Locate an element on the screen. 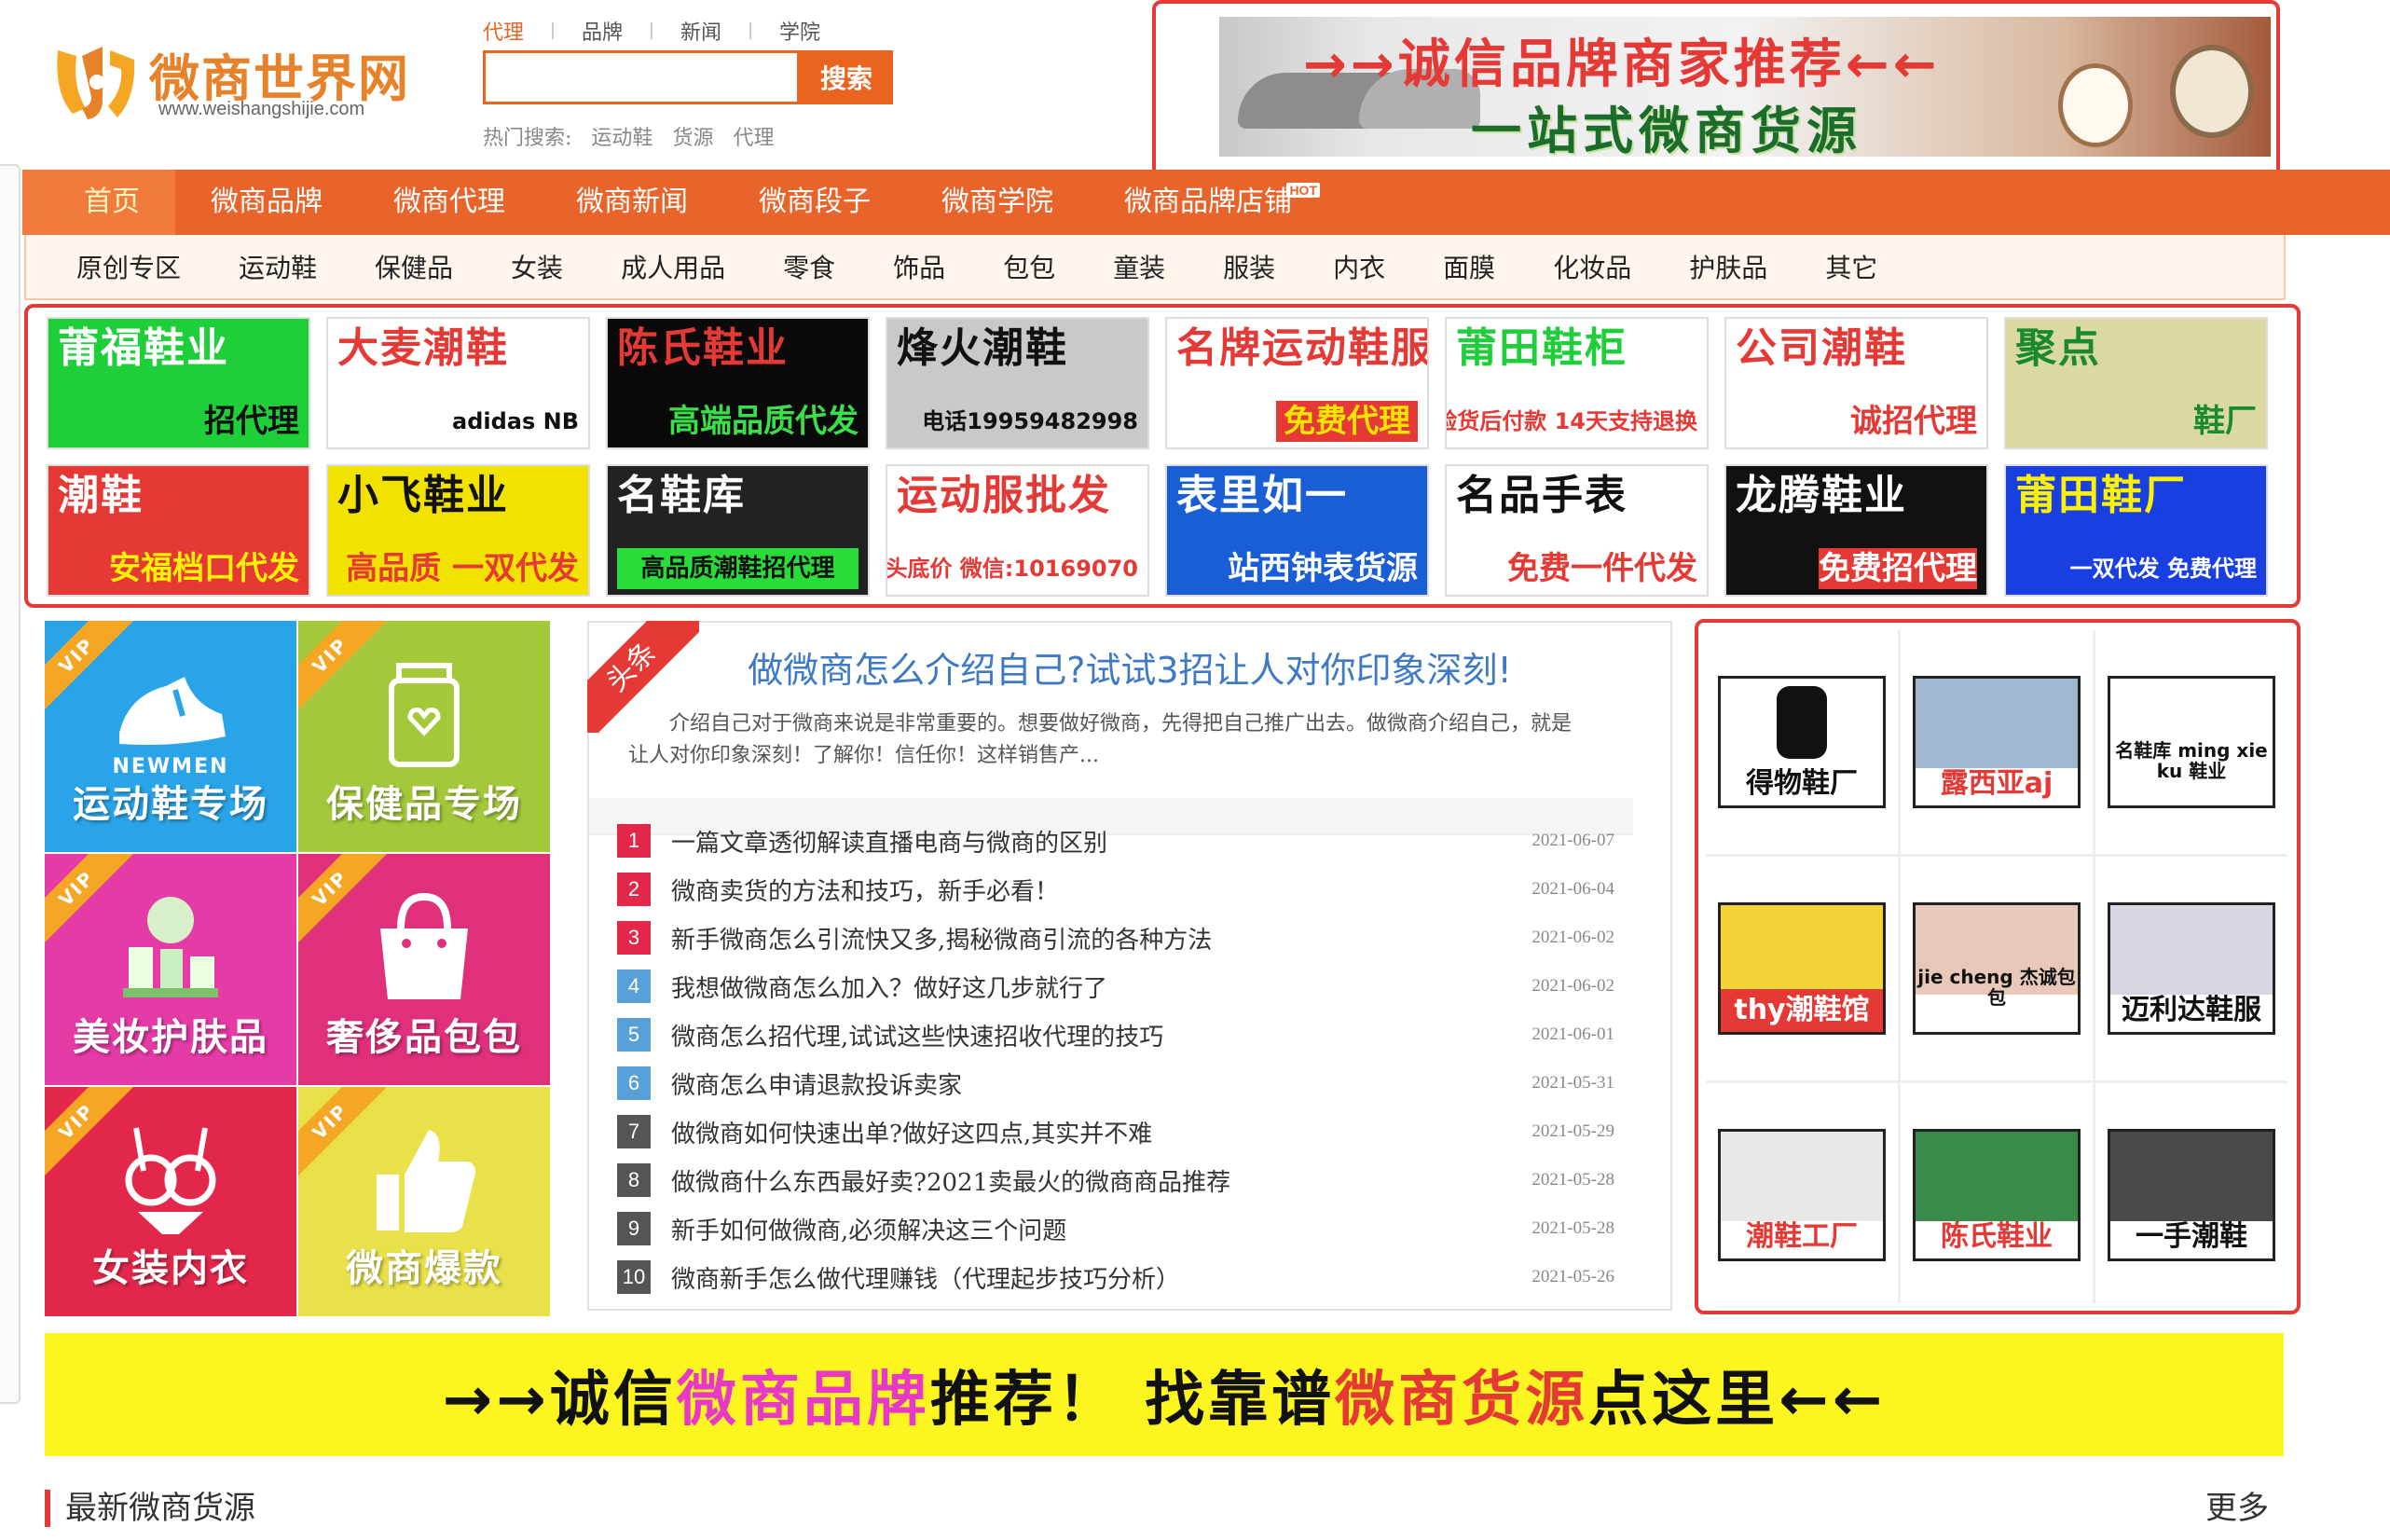  news-item: 2 微商卖货的方法和技巧，新手必看！ 2021-06-04 is located at coordinates (1115, 889).